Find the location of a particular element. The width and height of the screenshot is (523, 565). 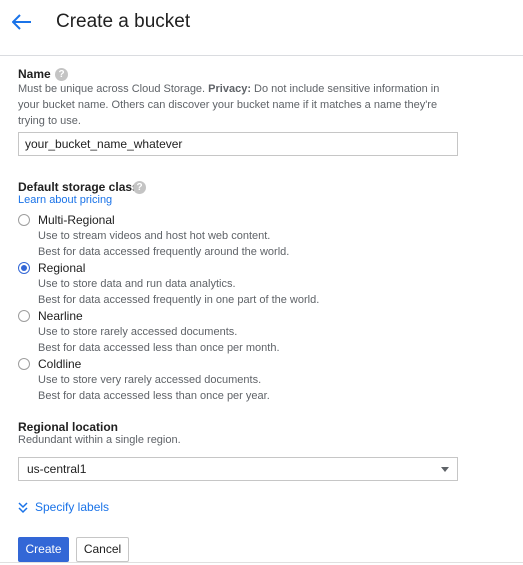

storage-class-label: Default storage class is located at coordinates (78, 187).